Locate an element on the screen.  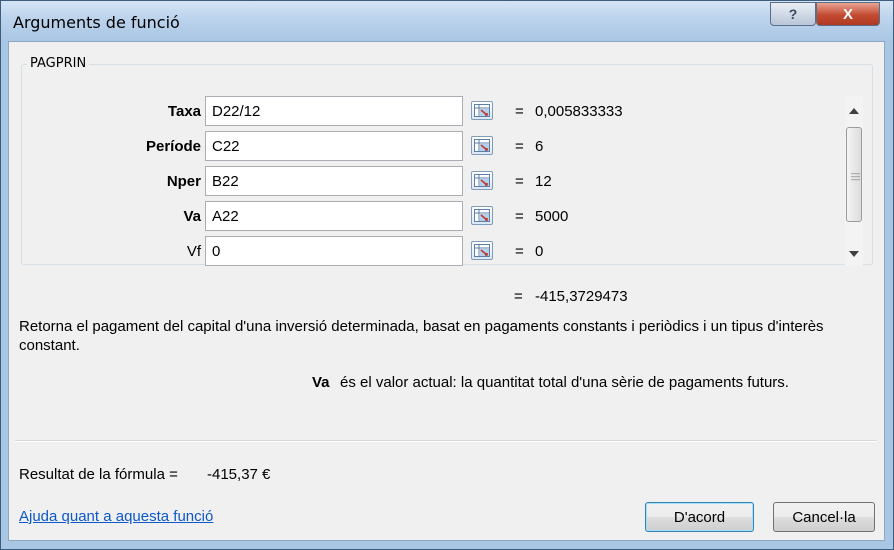
argument-label: Va is located at coordinates (192, 216).